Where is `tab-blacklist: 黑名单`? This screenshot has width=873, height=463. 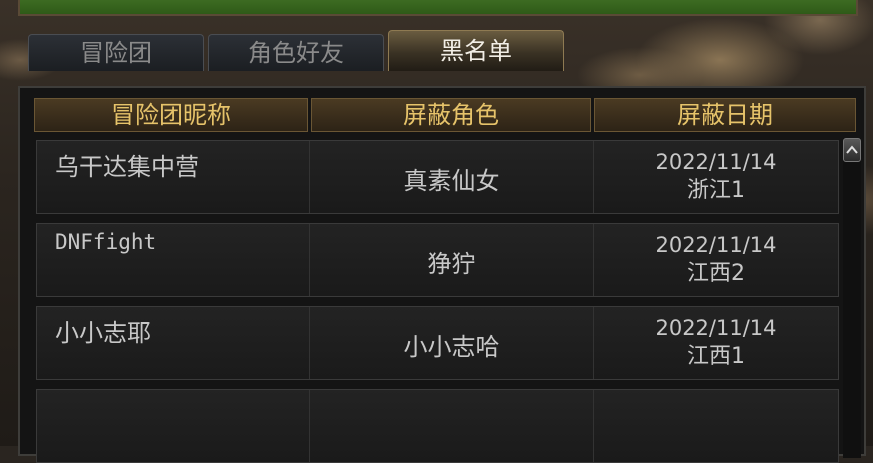 tab-blacklist: 黑名单 is located at coordinates (476, 50).